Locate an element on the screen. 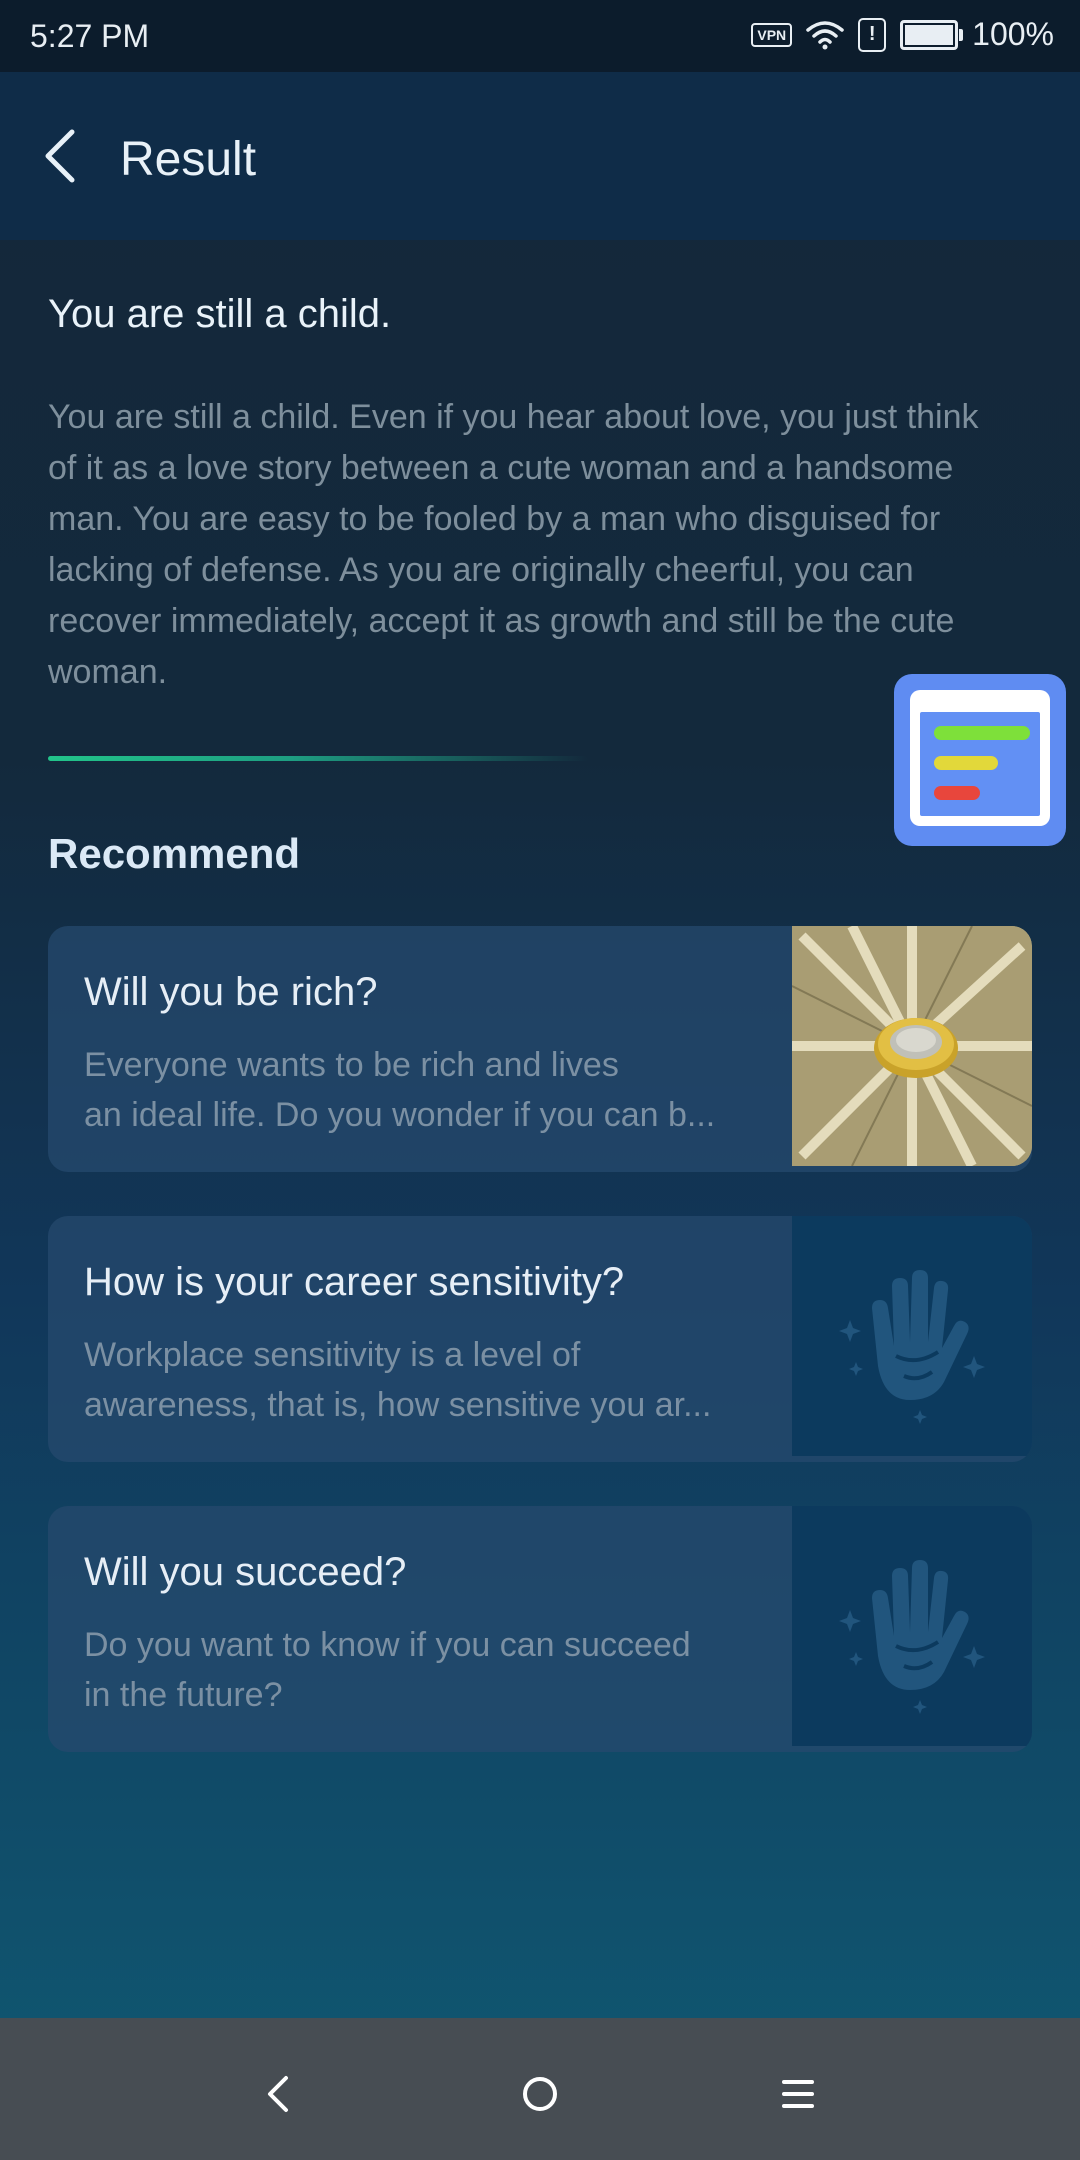 This screenshot has height=2160, width=1080. checklist-icon is located at coordinates (980, 758).